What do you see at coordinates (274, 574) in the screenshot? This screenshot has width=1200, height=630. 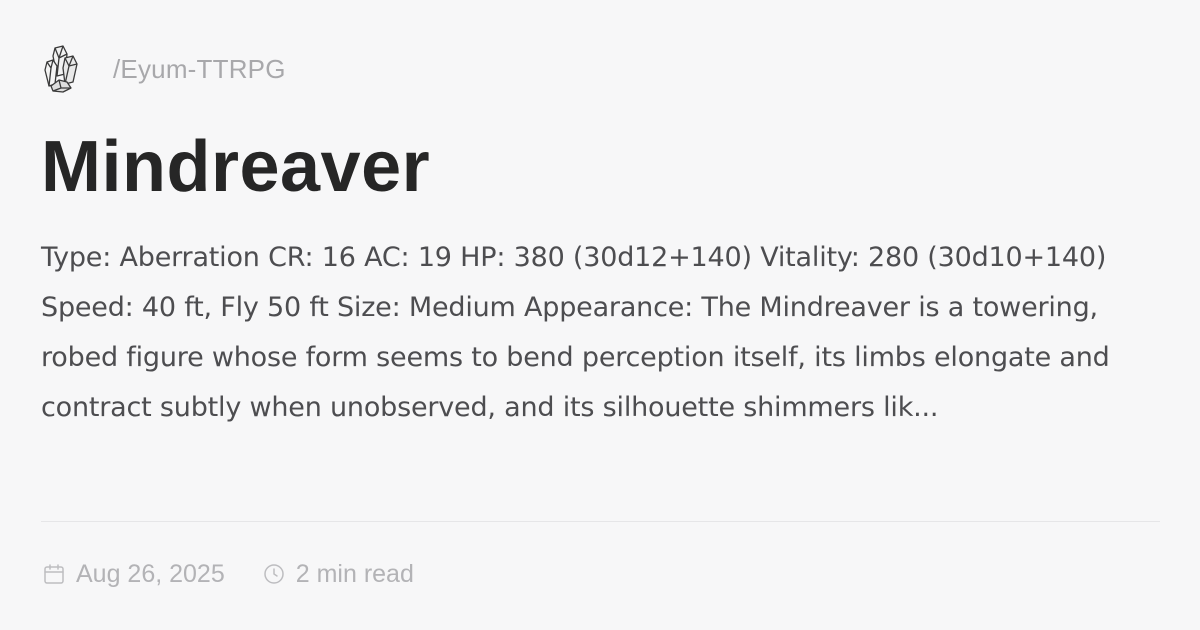 I see `clock-icon` at bounding box center [274, 574].